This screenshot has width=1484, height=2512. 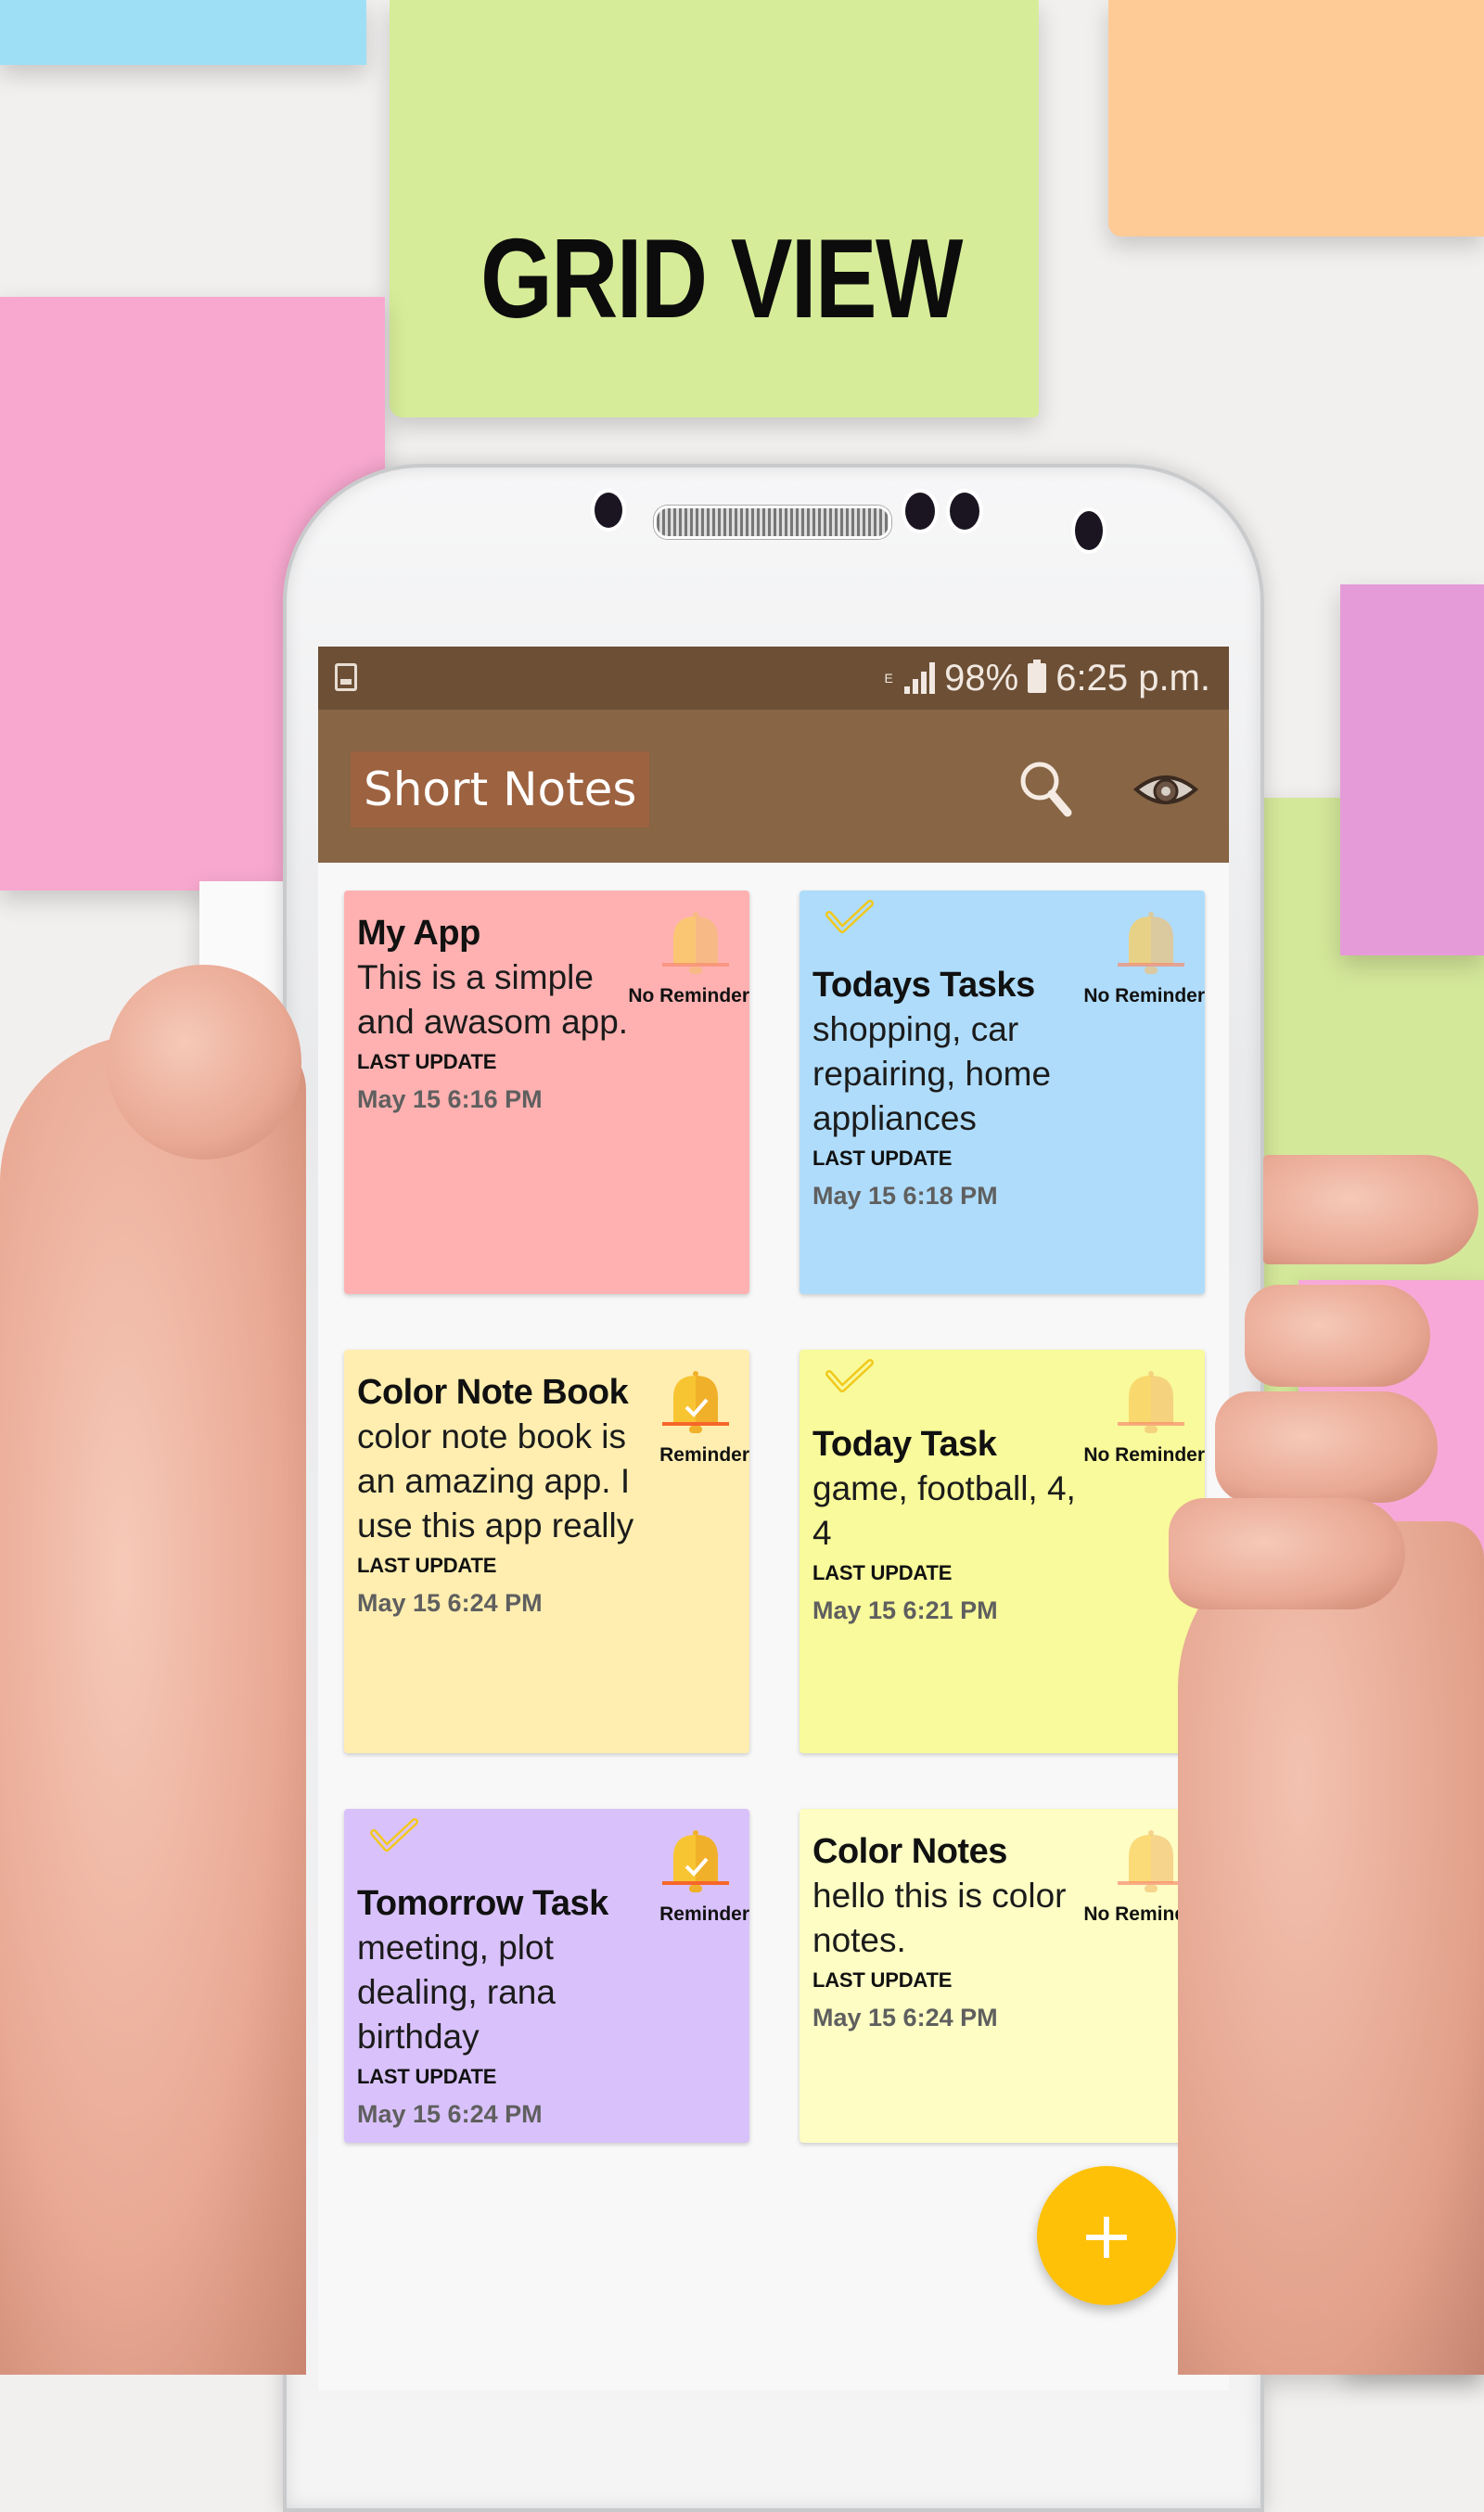 What do you see at coordinates (1331, 1948) in the screenshot?
I see `right-hand-palm` at bounding box center [1331, 1948].